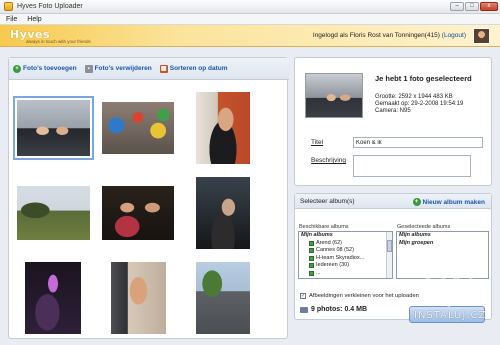  Describe the element at coordinates (454, 202) in the screenshot. I see `new-album-label: Nieuw album maken` at that location.